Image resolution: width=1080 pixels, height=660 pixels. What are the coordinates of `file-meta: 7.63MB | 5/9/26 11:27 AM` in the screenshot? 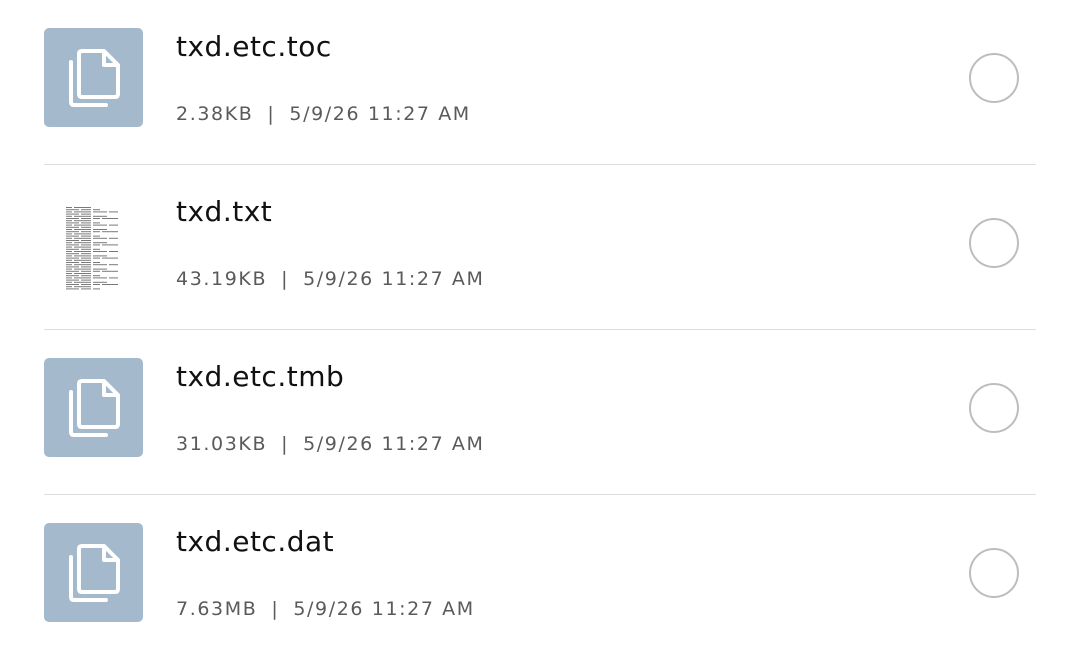 It's located at (325, 609).